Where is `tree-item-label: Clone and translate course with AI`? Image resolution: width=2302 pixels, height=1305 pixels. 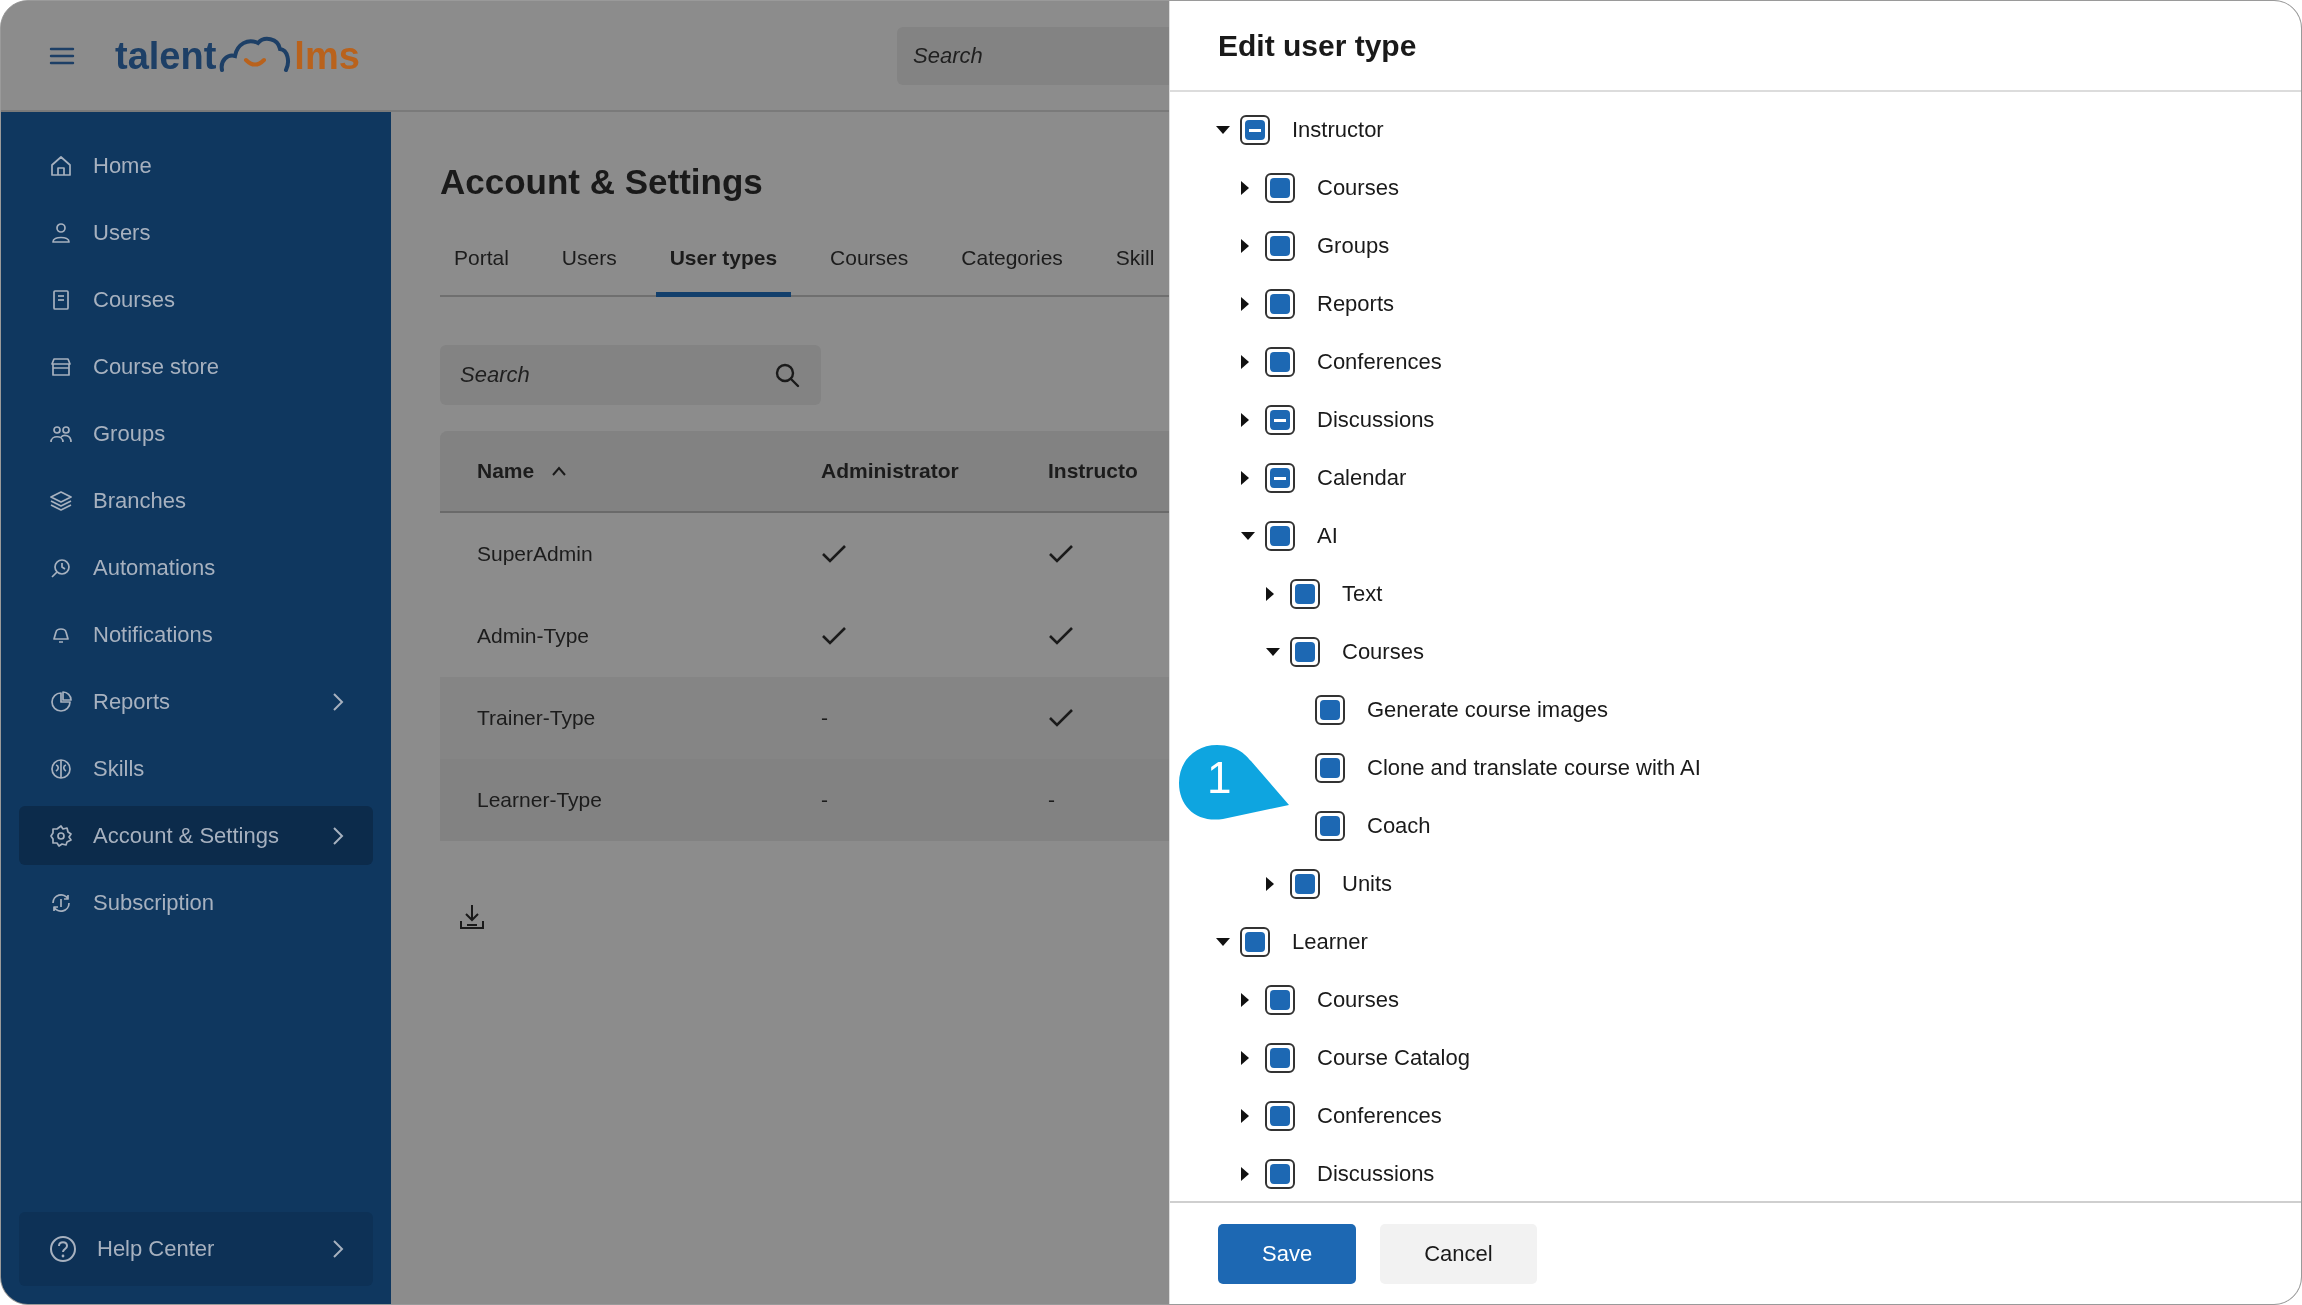 tree-item-label: Clone and translate course with AI is located at coordinates (1534, 768).